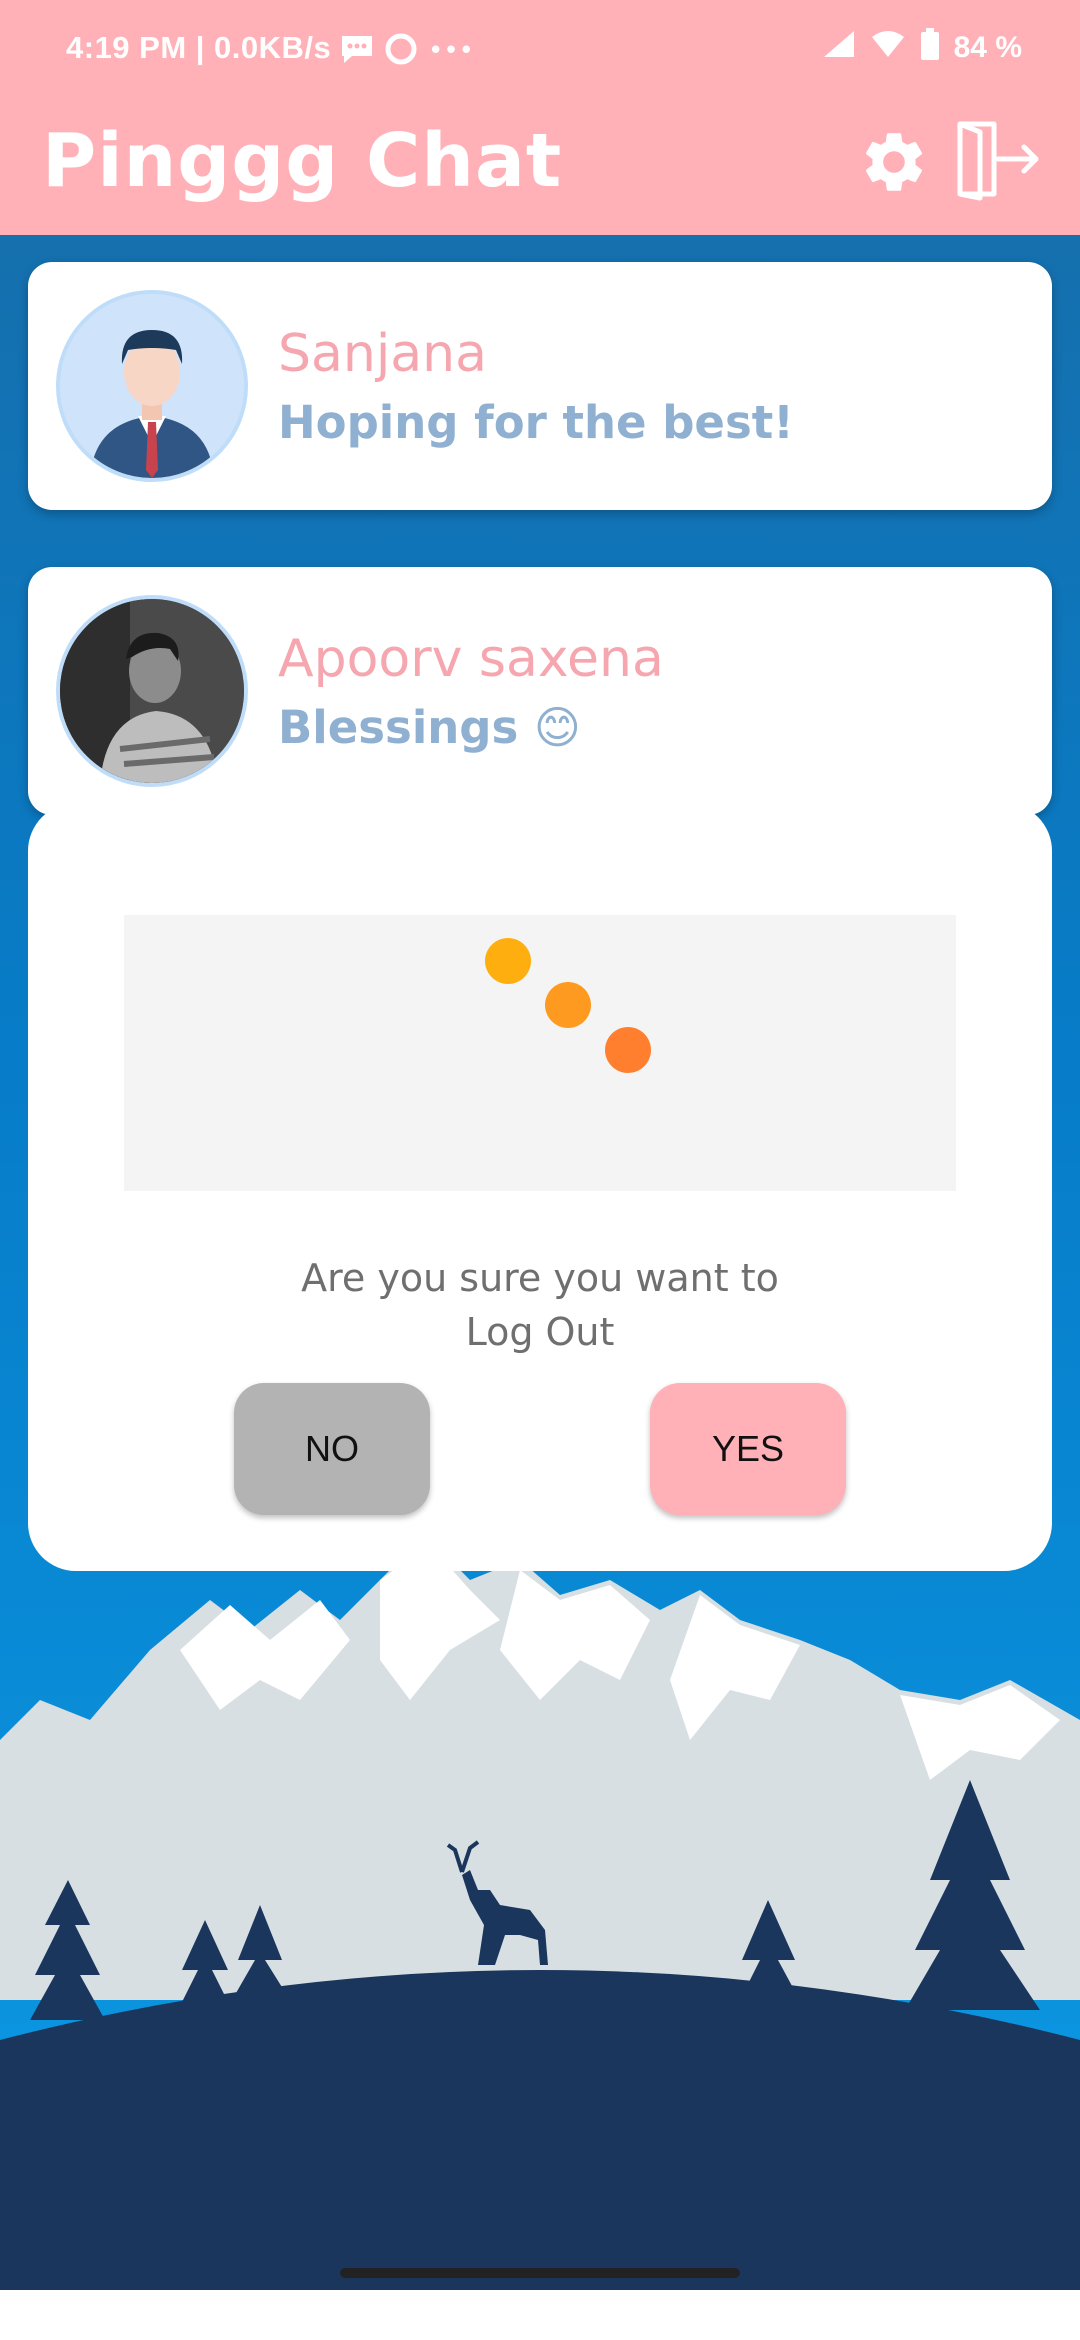 This screenshot has height=2340, width=1080. What do you see at coordinates (540, 2273) in the screenshot?
I see `home-indicator` at bounding box center [540, 2273].